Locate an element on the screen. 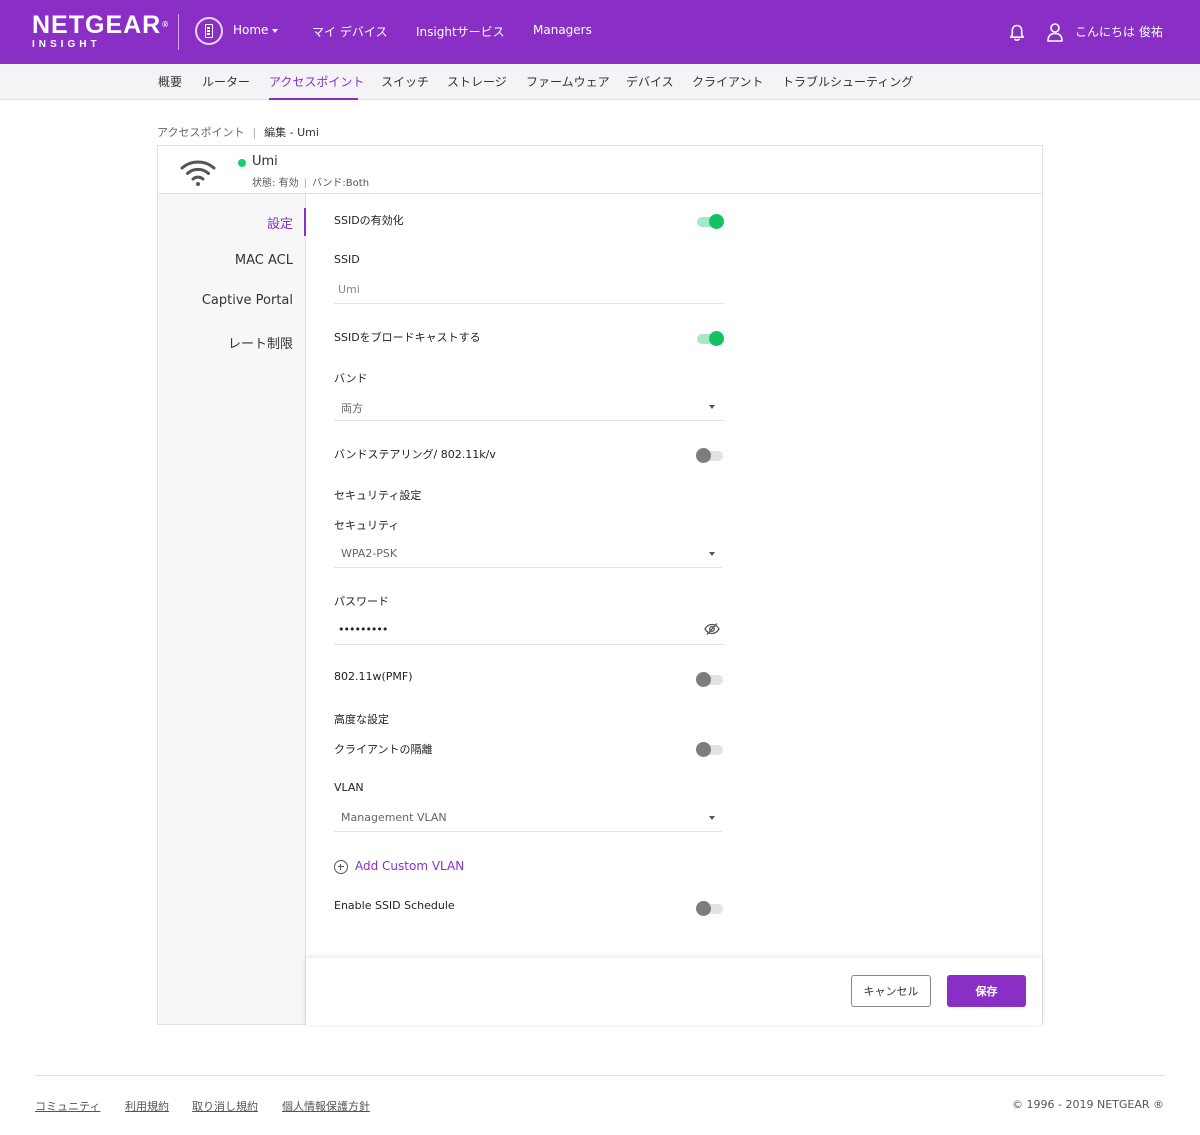 Image resolution: width=1200 pixels, height=1135 pixels. ssid-enable-toggle is located at coordinates (710, 221).